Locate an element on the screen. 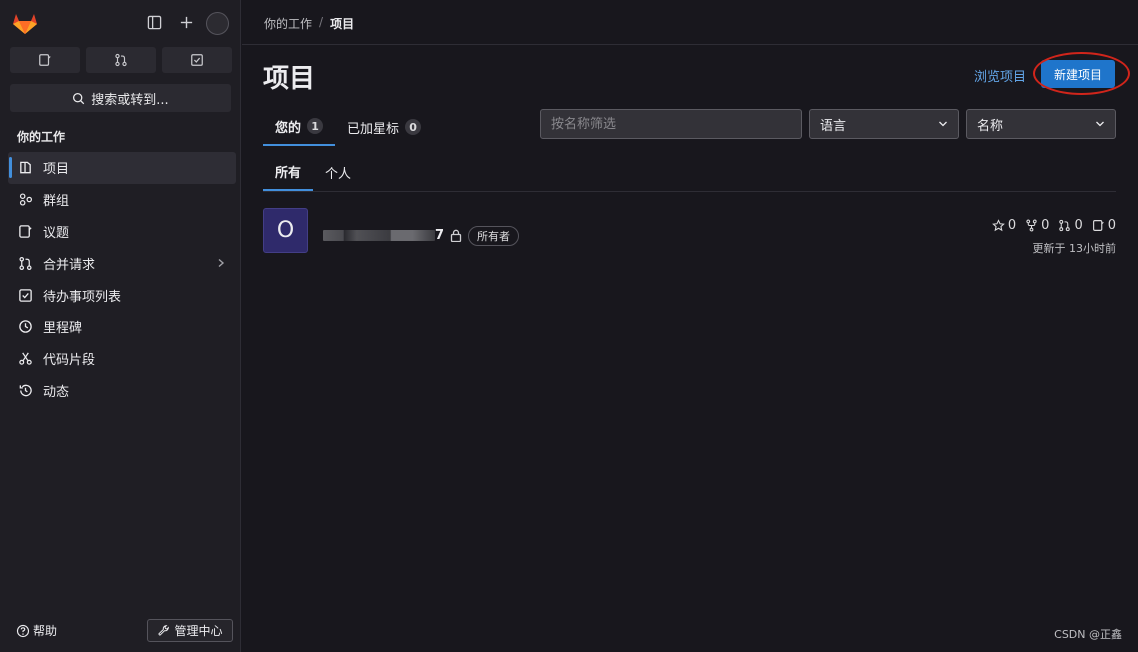 Image resolution: width=1138 pixels, height=652 pixels. sidebar-header is located at coordinates (120, 22).